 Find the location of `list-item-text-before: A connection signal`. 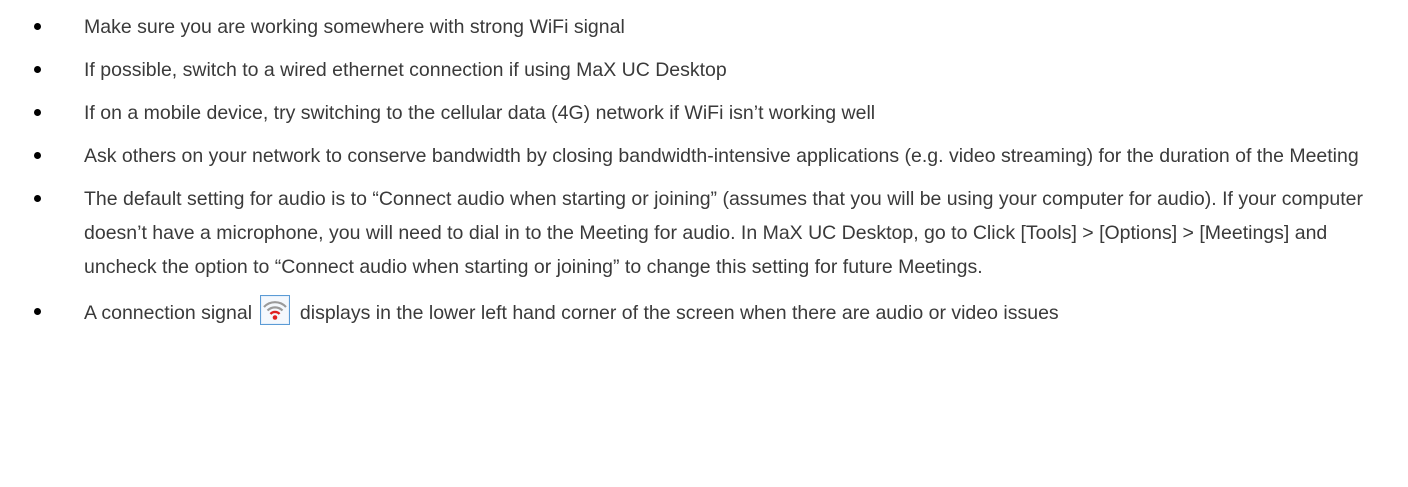

list-item-text-before: A connection signal is located at coordinates (168, 313).